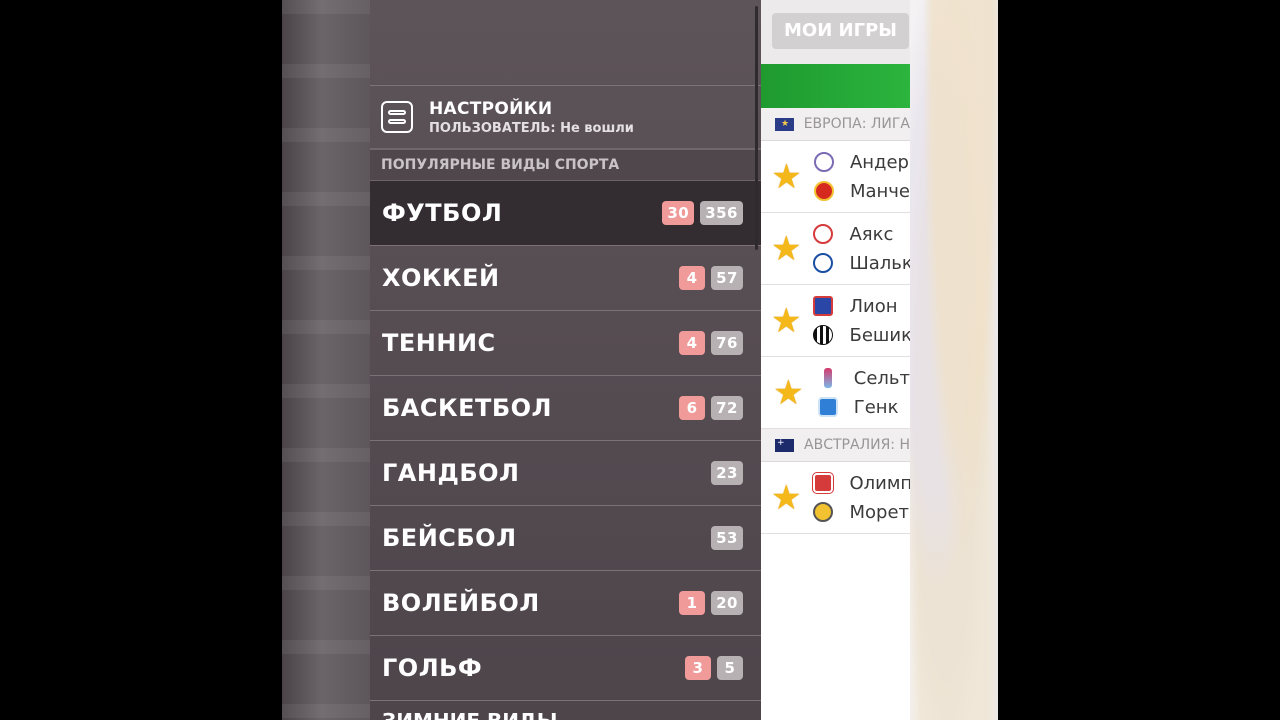 The height and width of the screenshot is (720, 1280). What do you see at coordinates (727, 278) in the screenshot?
I see `total-count-badge: 57` at bounding box center [727, 278].